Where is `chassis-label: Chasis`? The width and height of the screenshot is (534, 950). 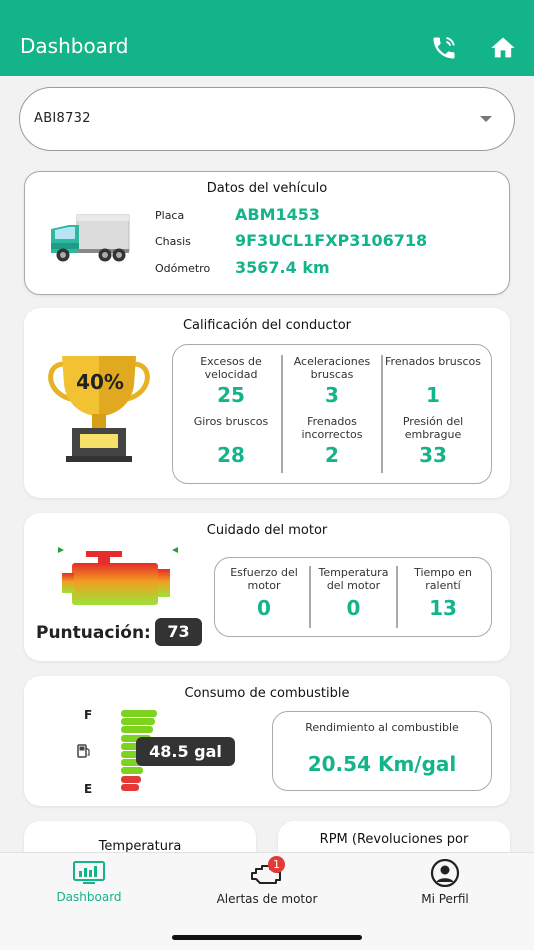
chassis-label: Chasis is located at coordinates (173, 241).